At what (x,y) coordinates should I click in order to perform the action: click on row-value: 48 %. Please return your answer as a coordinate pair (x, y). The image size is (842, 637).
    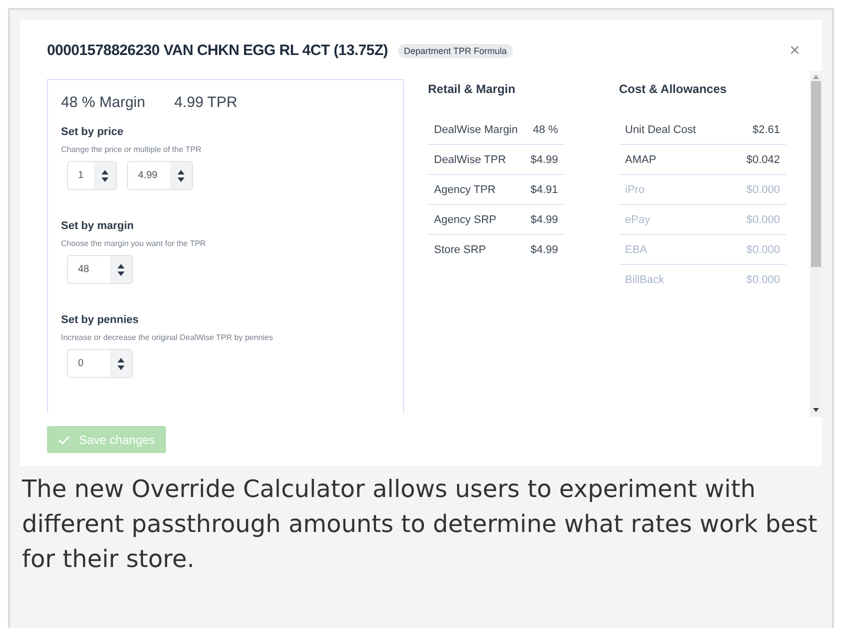
    Looking at the image, I should click on (545, 130).